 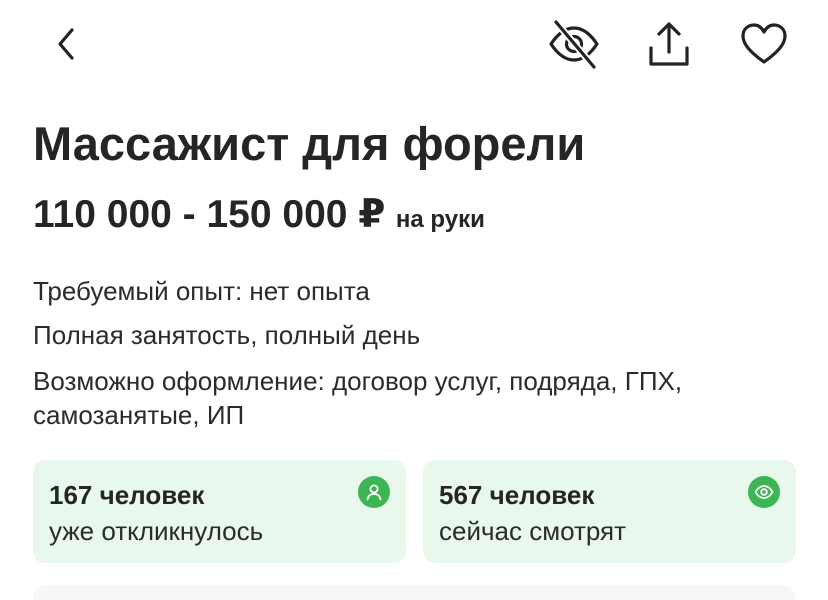 I want to click on favorite-button, so click(x=764, y=44).